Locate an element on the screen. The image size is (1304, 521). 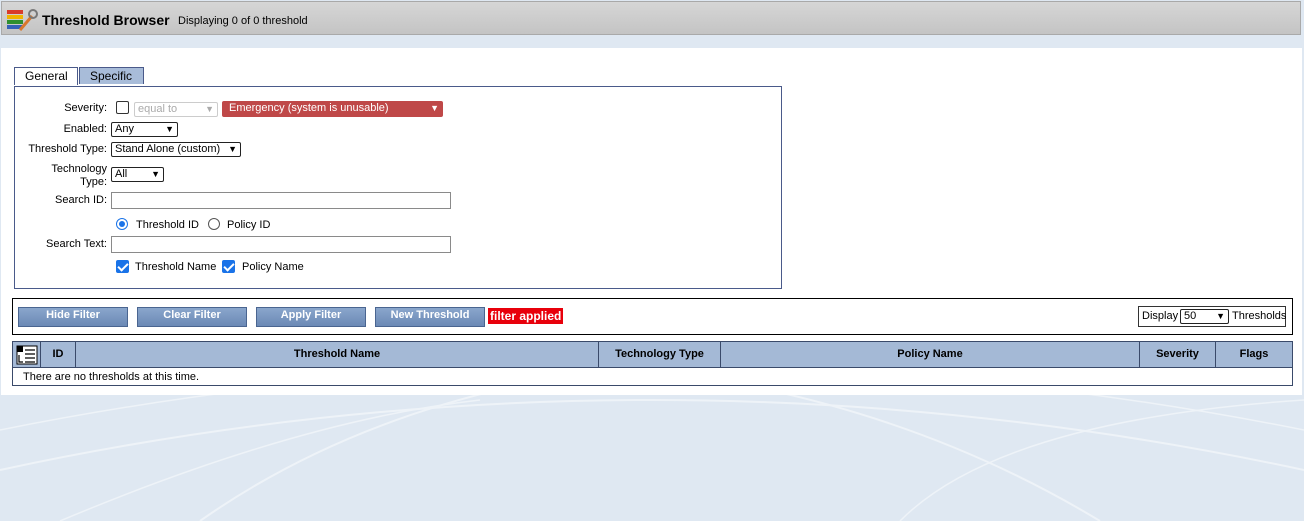
column-chooser-icon is located at coordinates (26, 355).